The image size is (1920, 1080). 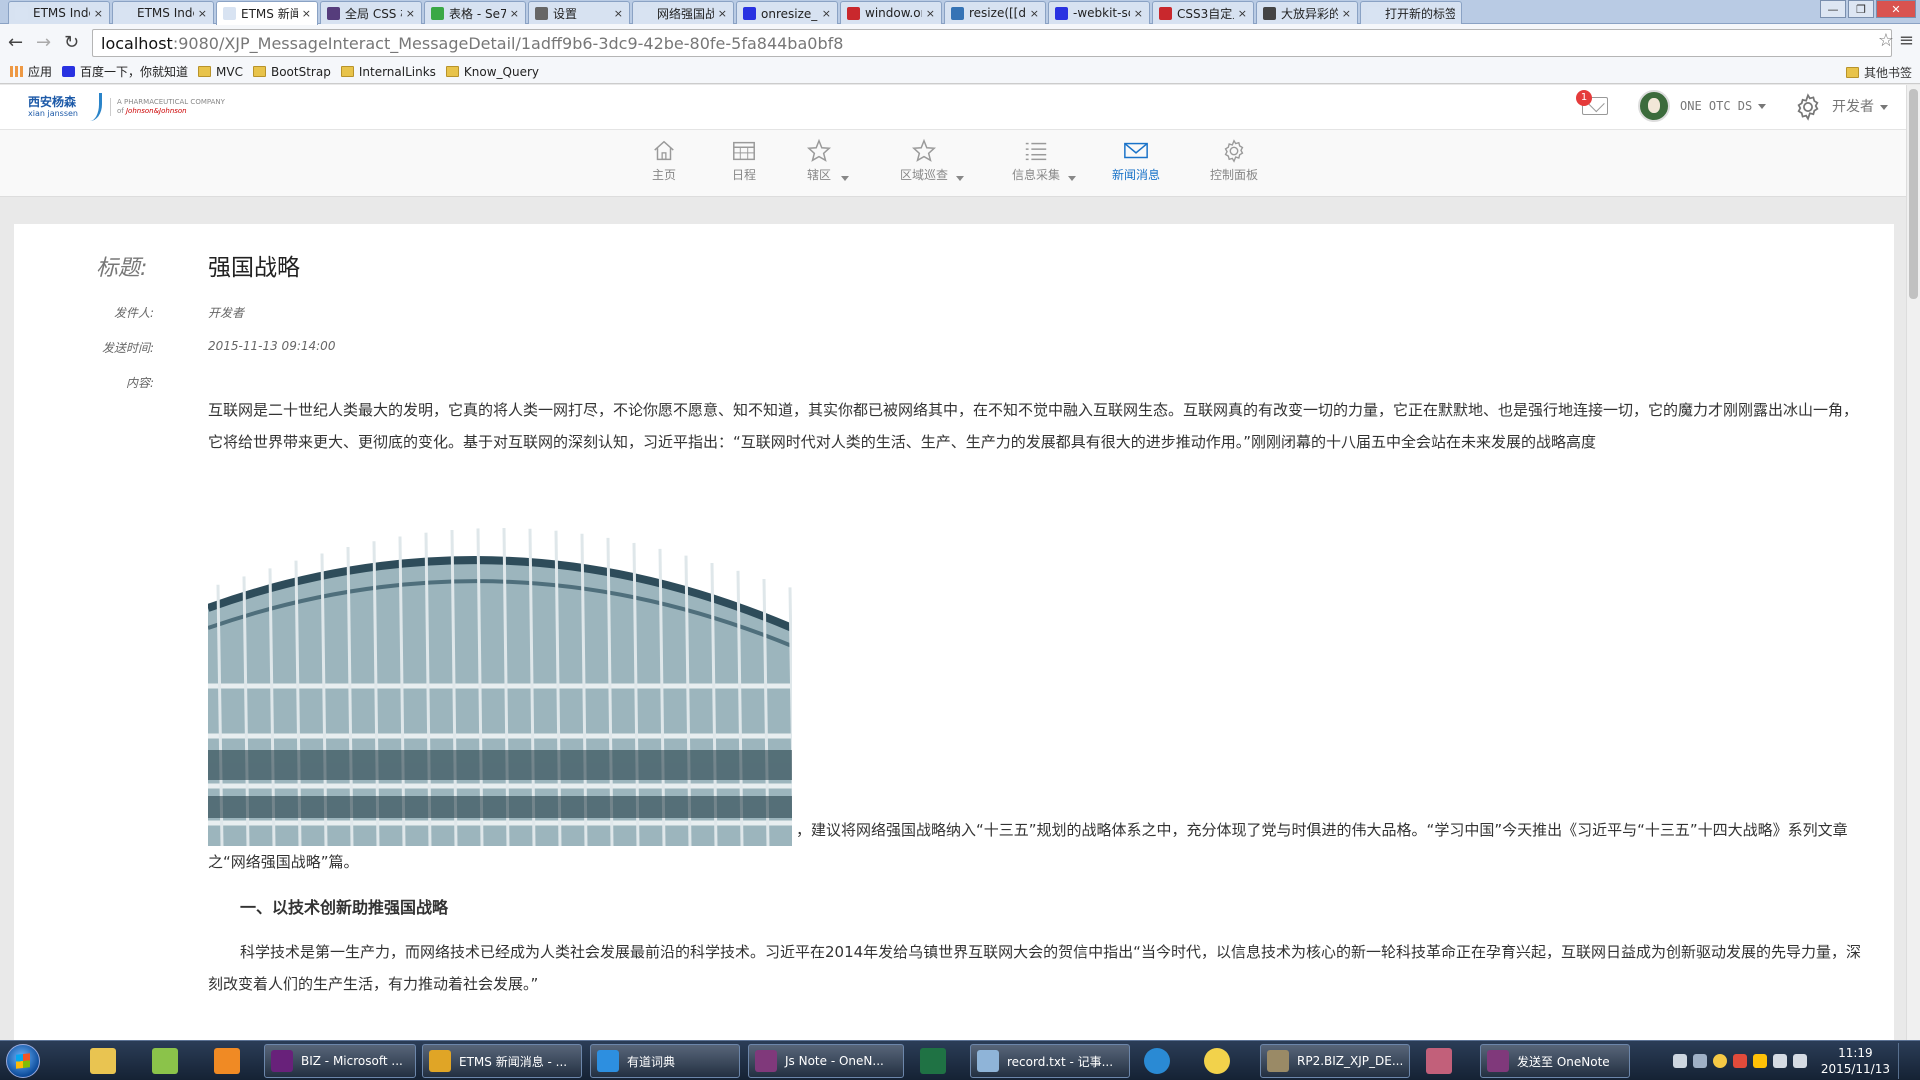 What do you see at coordinates (15, 42) in the screenshot?
I see `back-icon: ←` at bounding box center [15, 42].